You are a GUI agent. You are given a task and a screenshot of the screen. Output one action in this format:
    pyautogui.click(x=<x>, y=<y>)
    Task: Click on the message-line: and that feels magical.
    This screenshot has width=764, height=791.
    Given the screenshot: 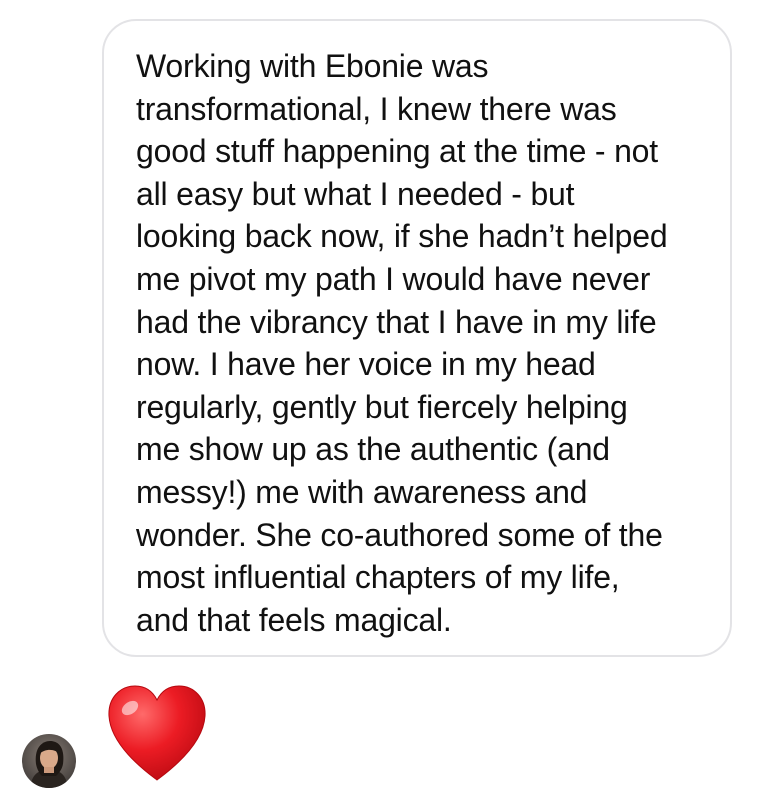 What is the action you would take?
    pyautogui.click(x=294, y=619)
    